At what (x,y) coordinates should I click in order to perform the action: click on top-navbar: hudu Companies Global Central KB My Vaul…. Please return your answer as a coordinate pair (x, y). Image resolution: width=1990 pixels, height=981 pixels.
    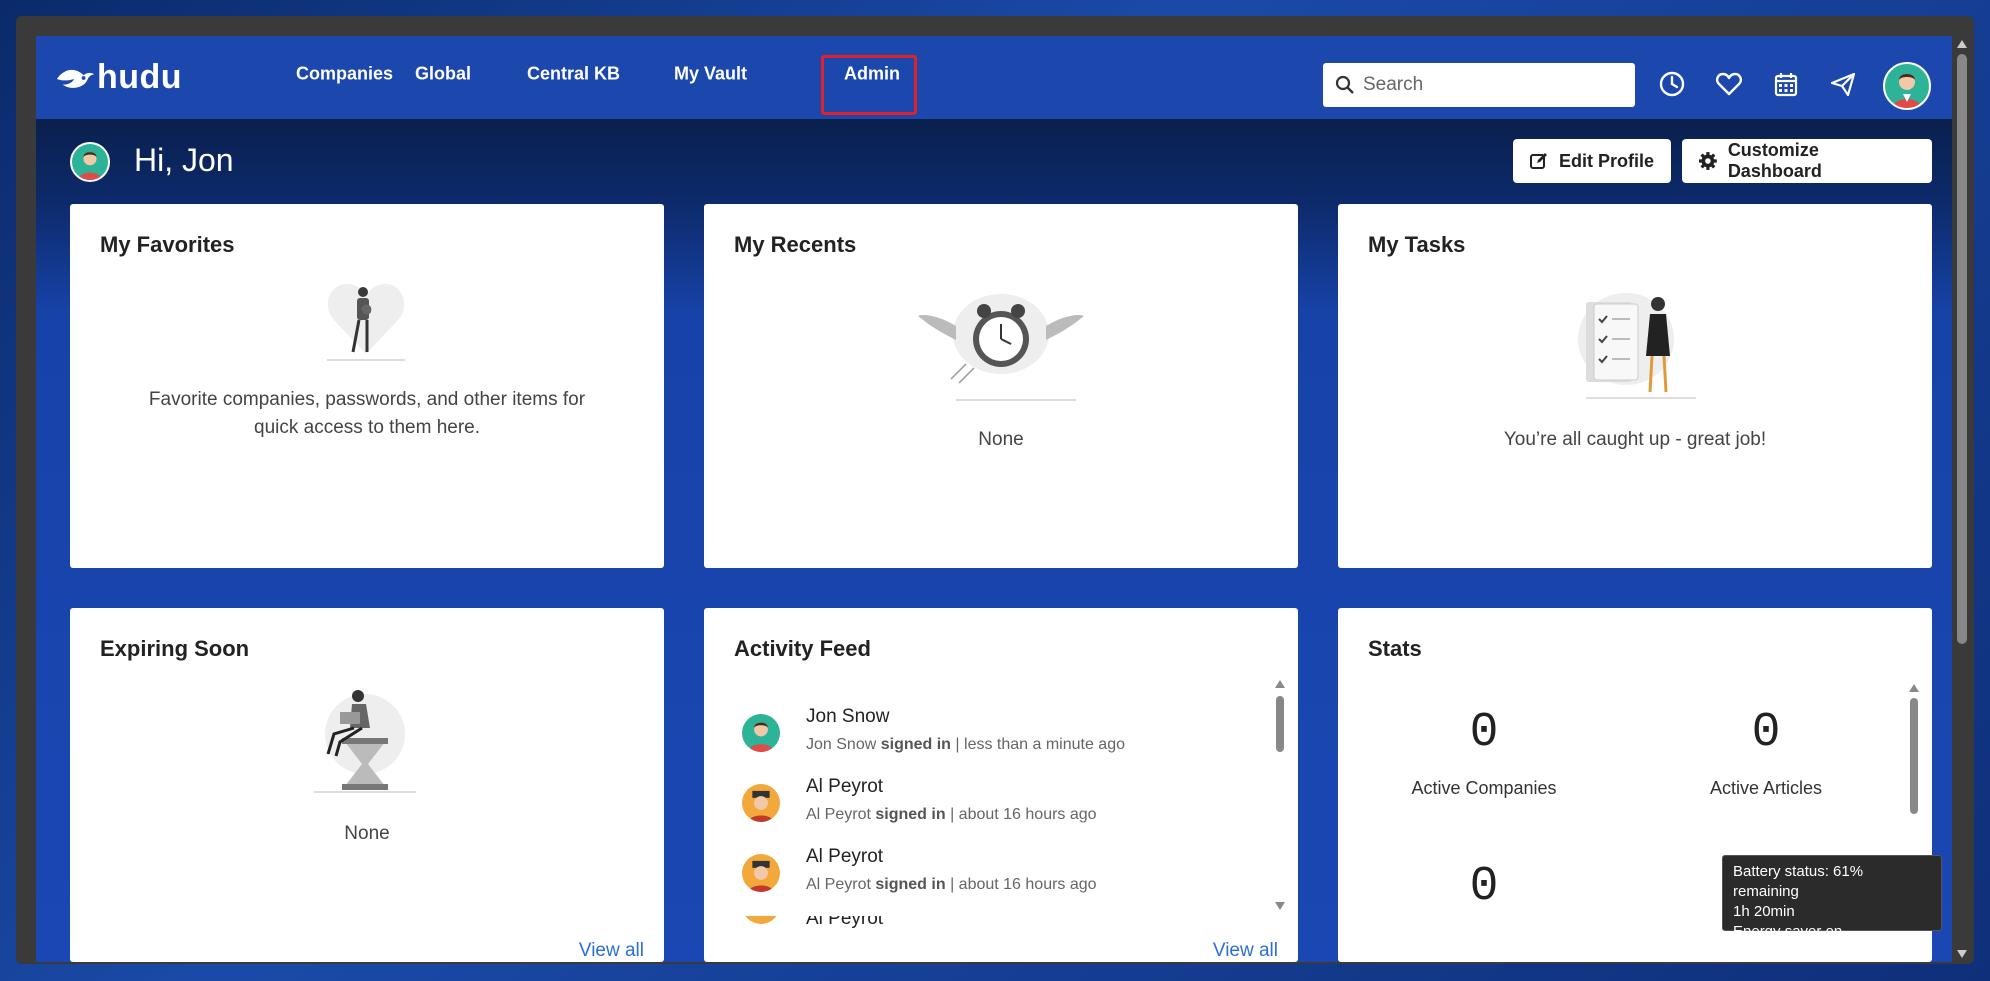
    Looking at the image, I should click on (994, 77).